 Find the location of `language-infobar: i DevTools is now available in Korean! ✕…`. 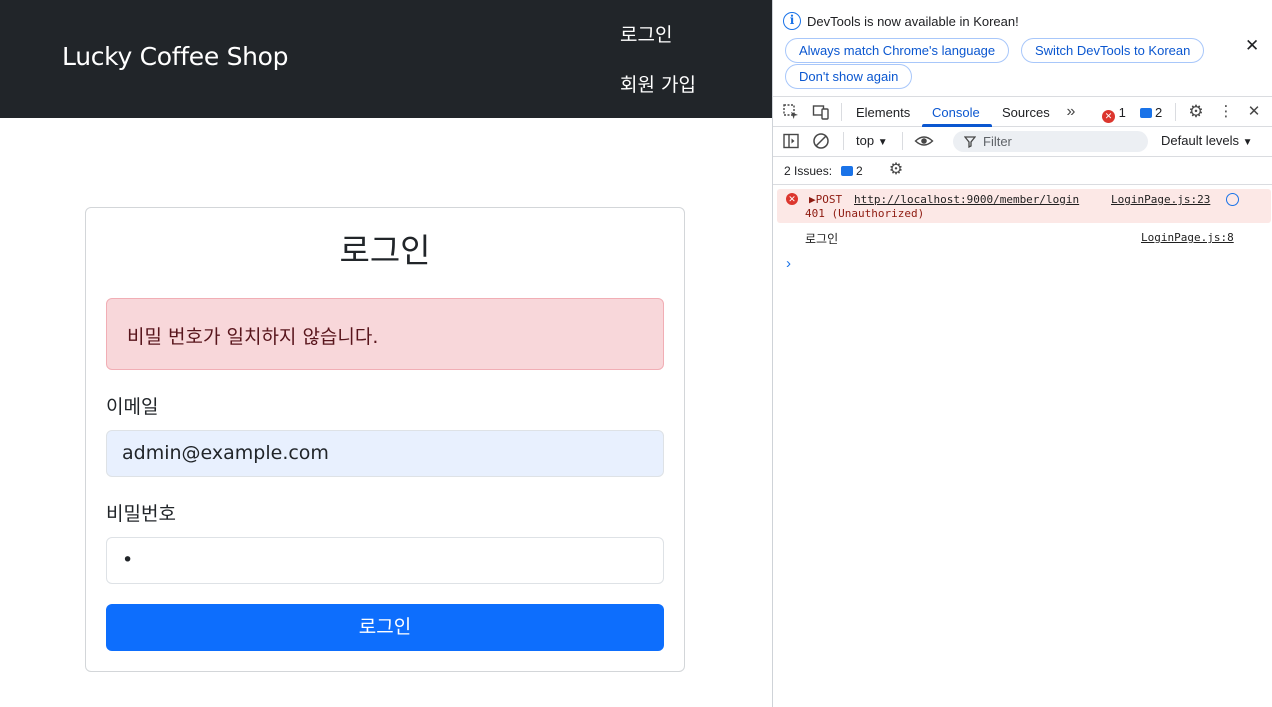

language-infobar: i DevTools is now available in Korean! ✕… is located at coordinates (1022, 48).